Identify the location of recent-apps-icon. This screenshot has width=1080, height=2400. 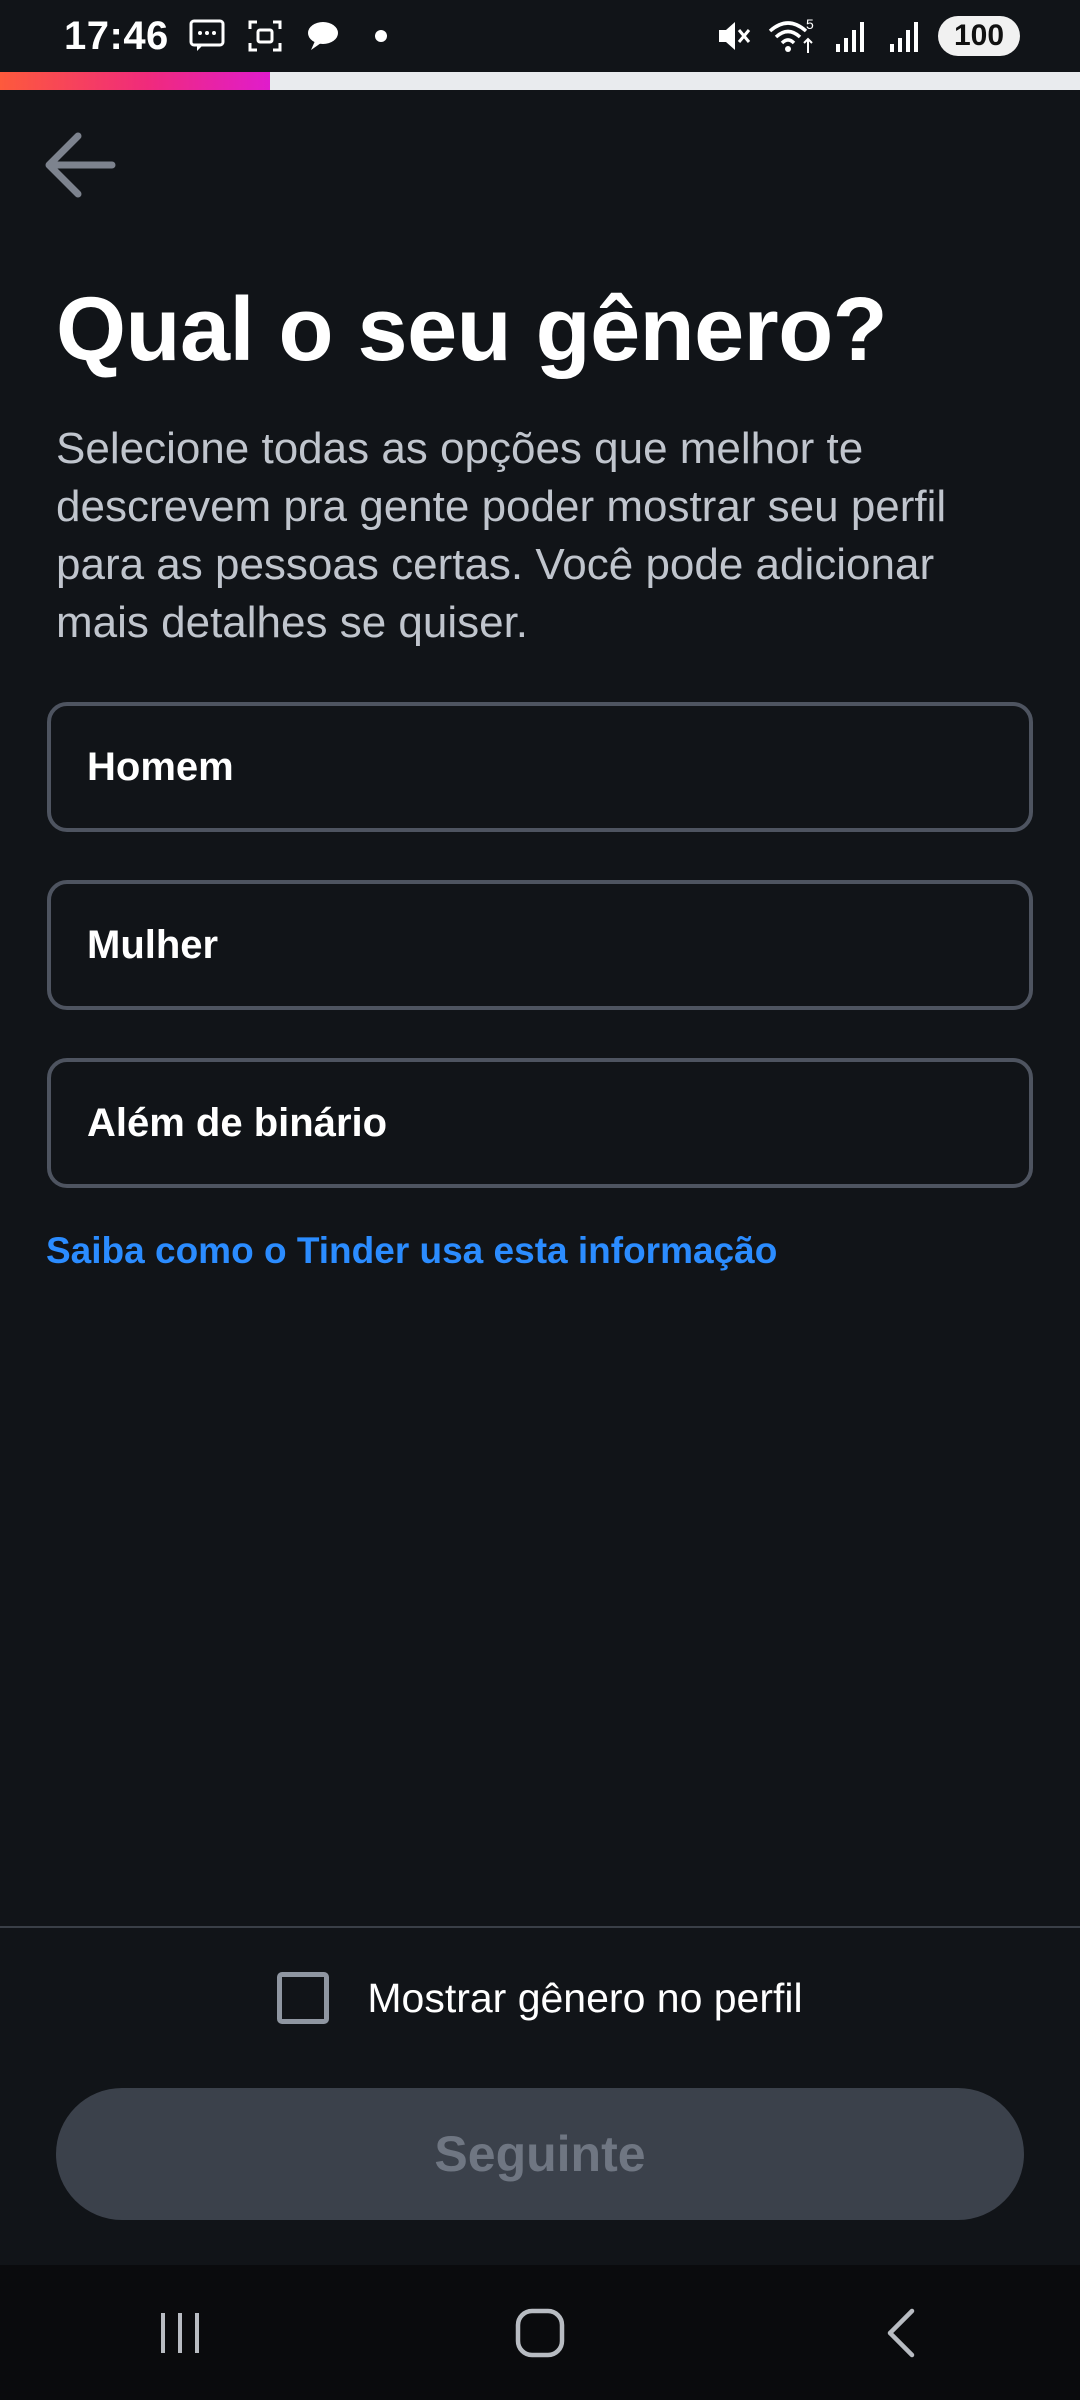
(180, 2332).